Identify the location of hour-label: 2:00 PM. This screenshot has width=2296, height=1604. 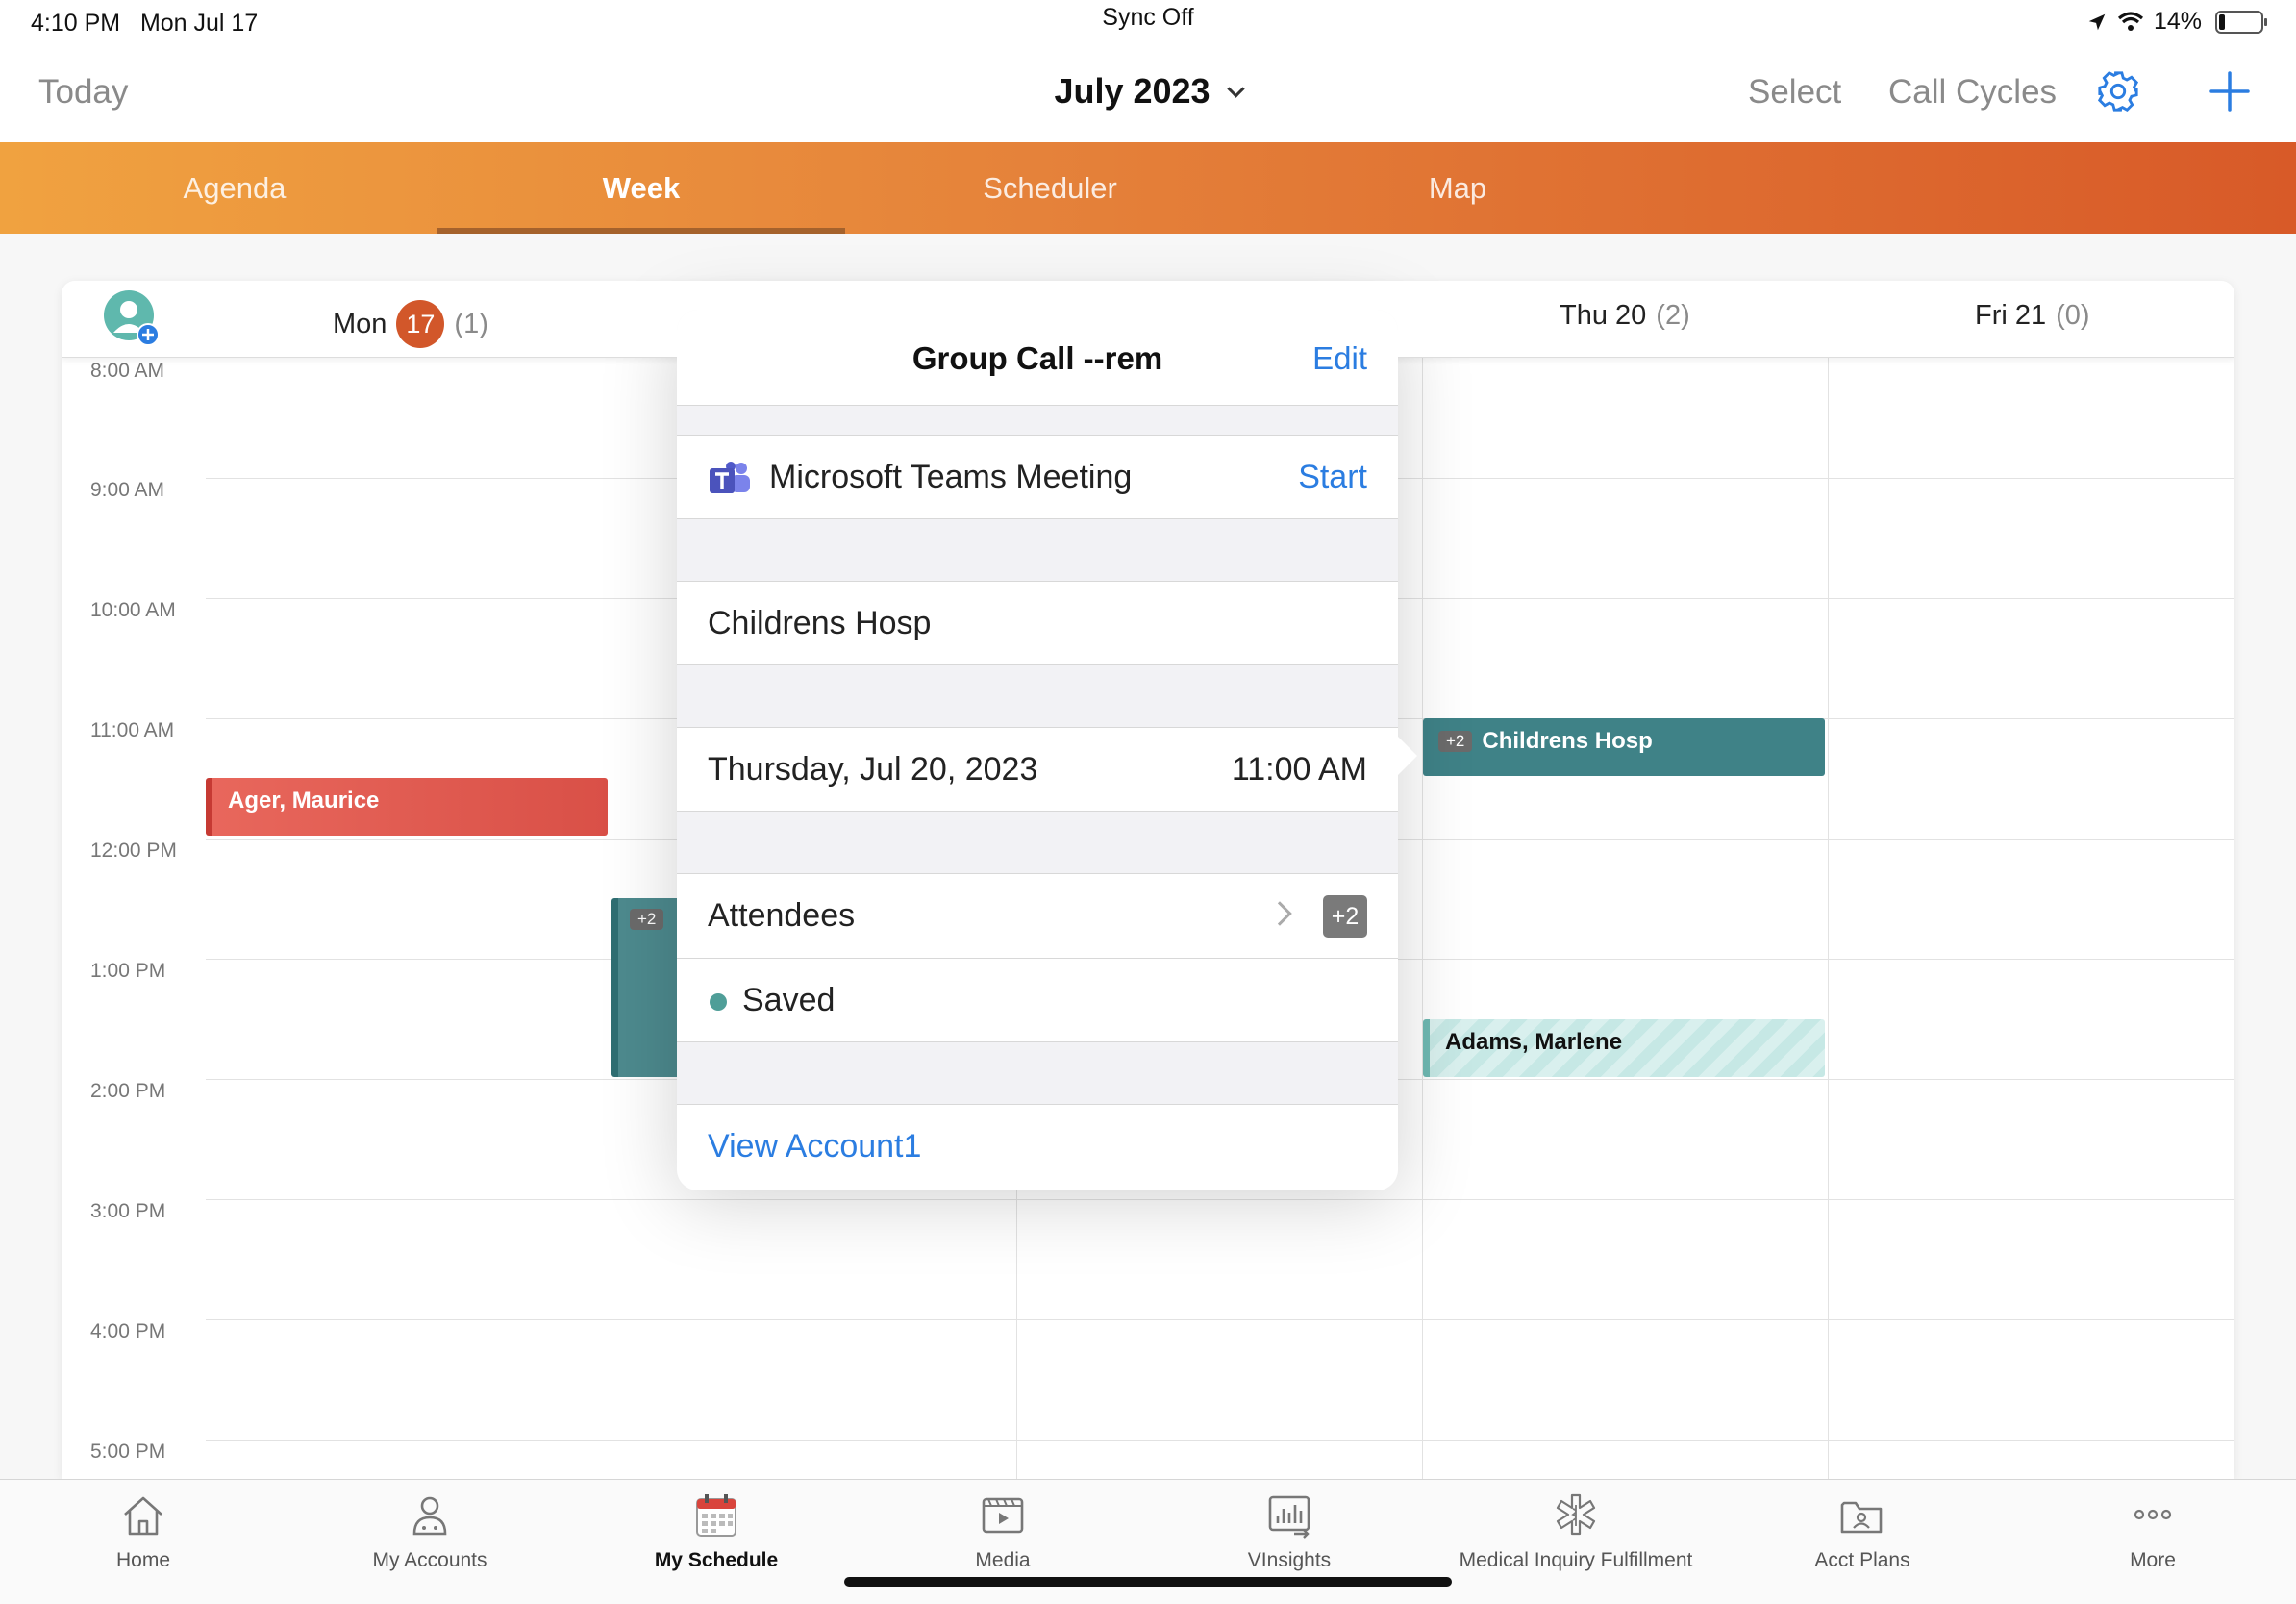
(128, 1091).